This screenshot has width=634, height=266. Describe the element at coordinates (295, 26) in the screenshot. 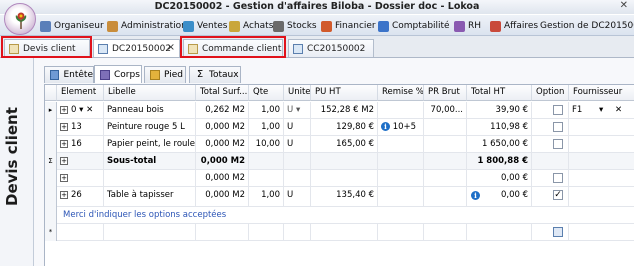

I see `menu-stocks: Stocks` at that location.